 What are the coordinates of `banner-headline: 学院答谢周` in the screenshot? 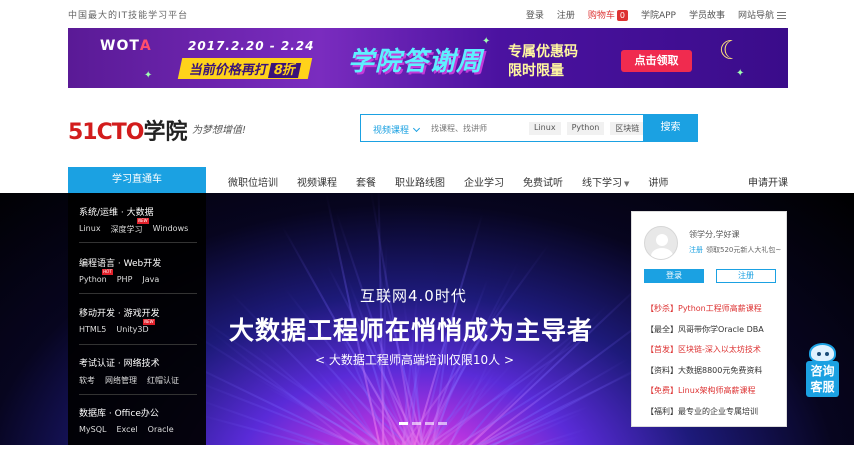 It's located at (415, 59).